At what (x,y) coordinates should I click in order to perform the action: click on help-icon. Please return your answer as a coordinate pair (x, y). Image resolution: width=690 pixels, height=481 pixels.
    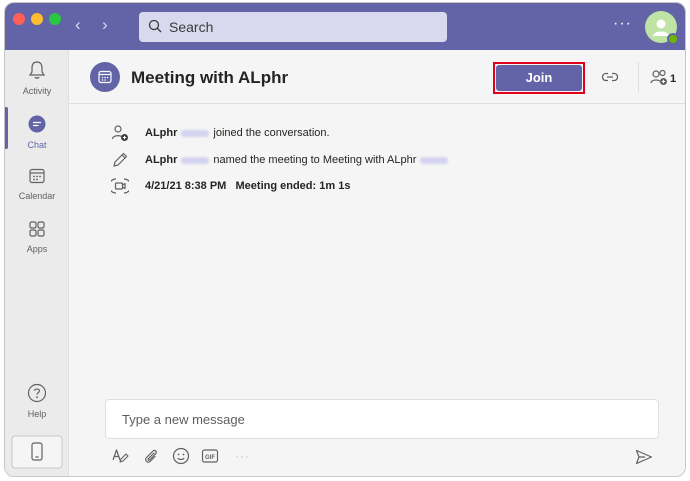
    Looking at the image, I should click on (37, 393).